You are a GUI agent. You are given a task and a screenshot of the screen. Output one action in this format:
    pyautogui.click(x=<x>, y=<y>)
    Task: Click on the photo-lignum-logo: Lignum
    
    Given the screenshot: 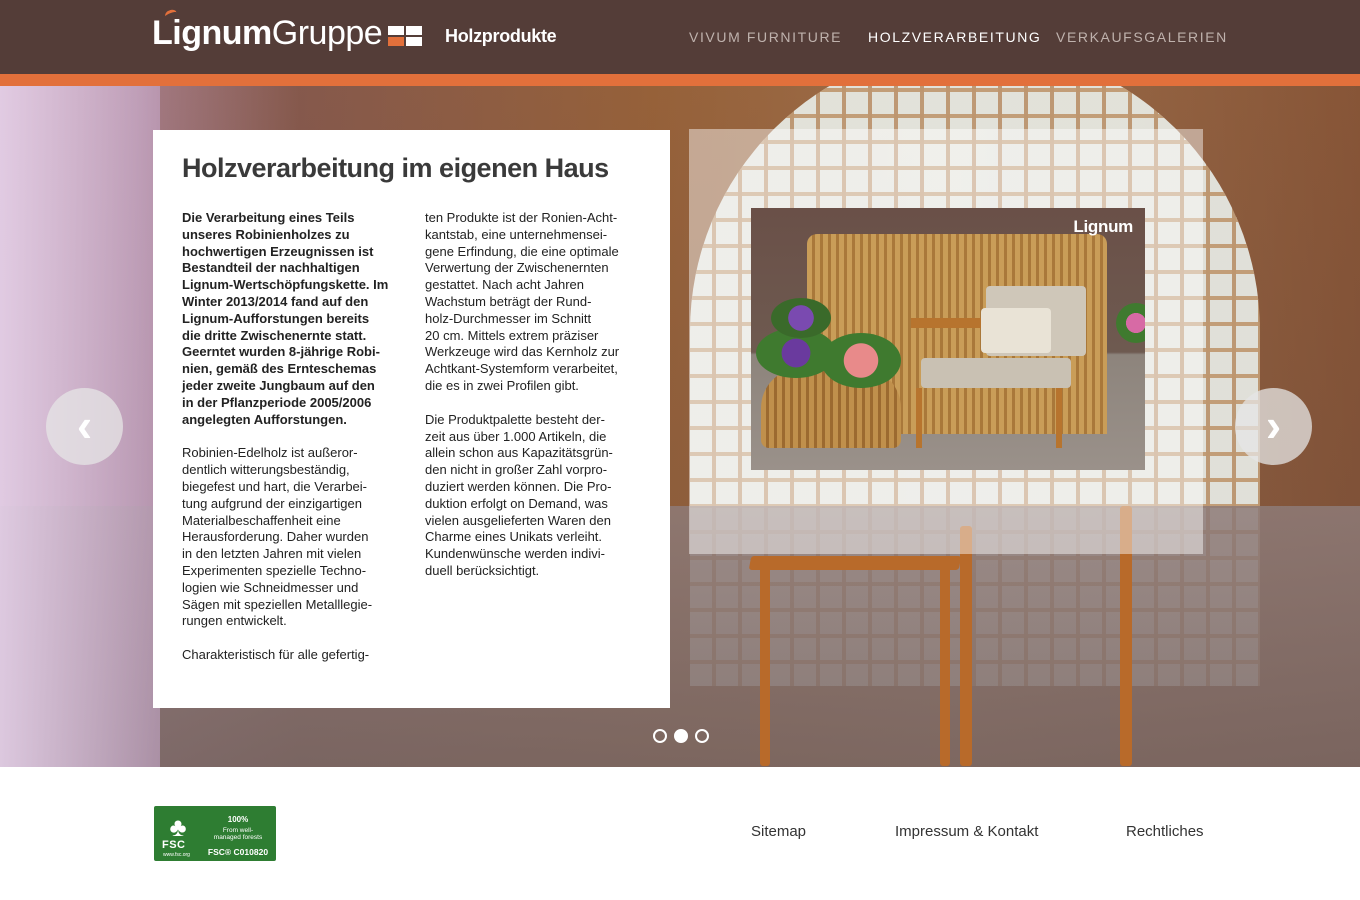 What is the action you would take?
    pyautogui.click(x=1103, y=226)
    